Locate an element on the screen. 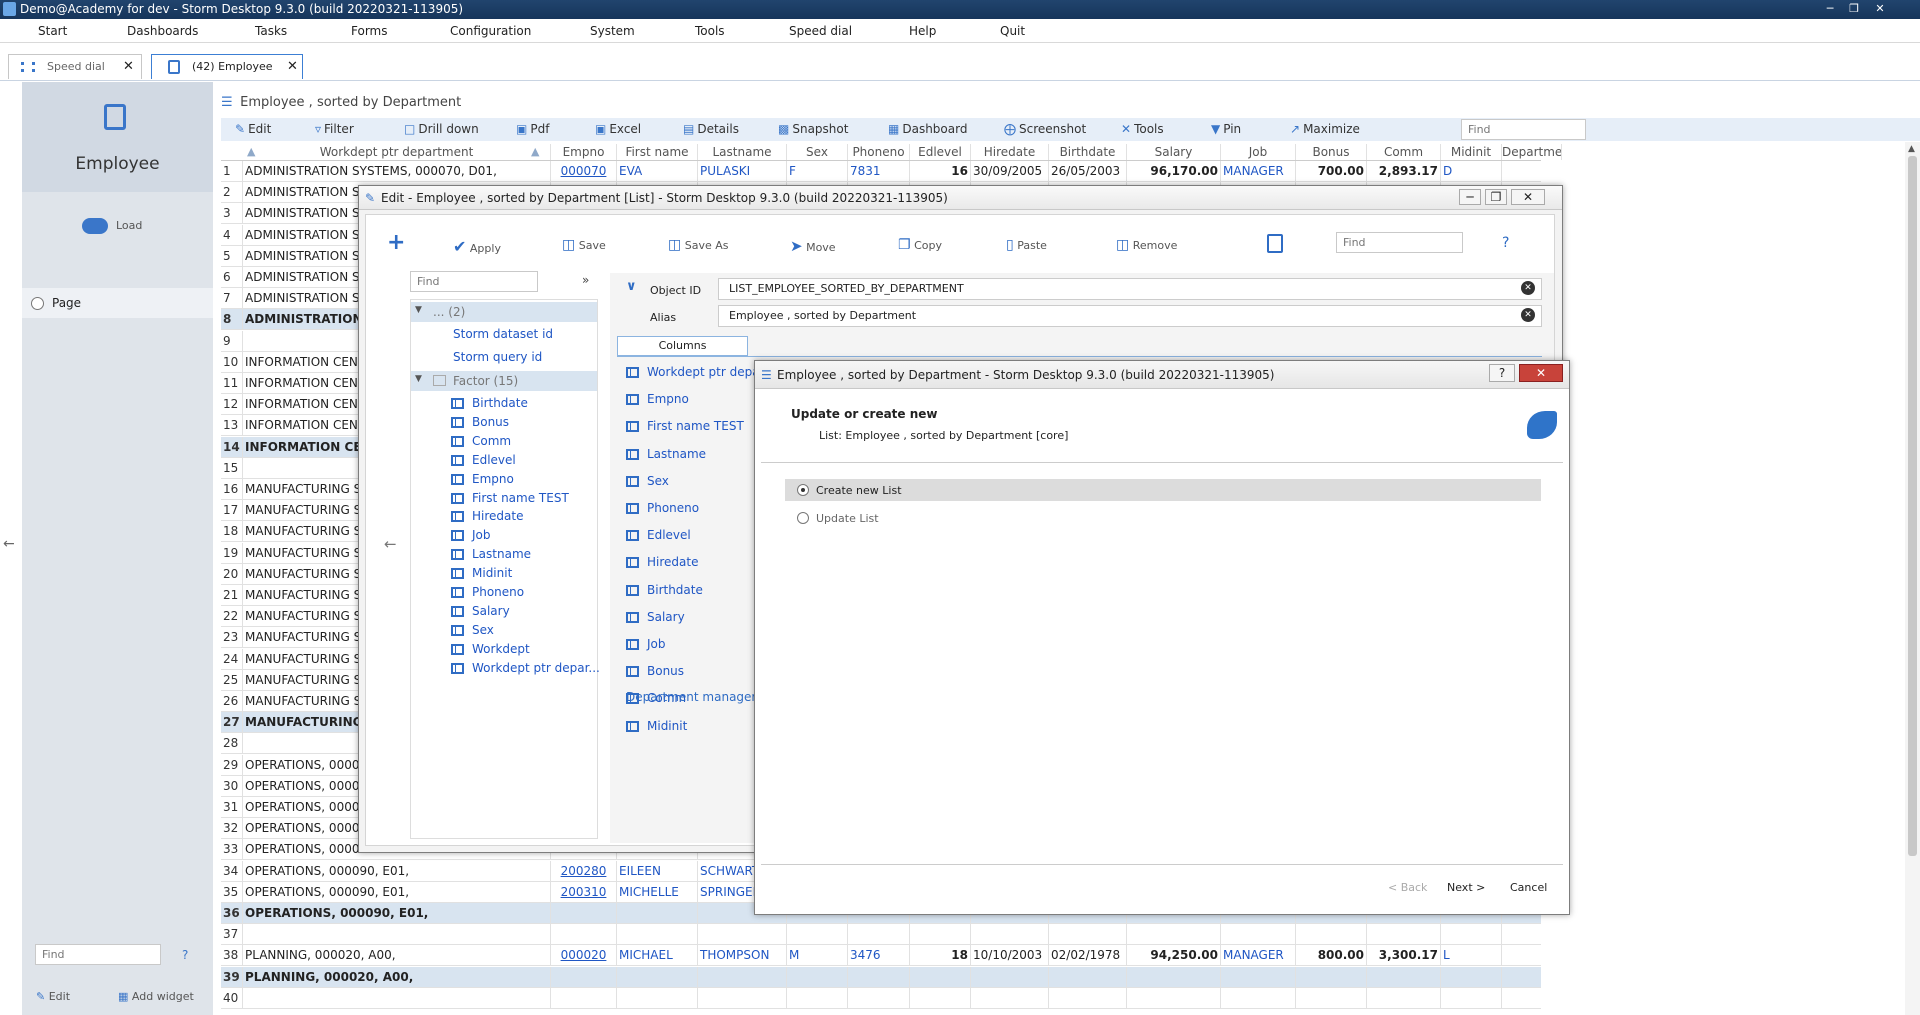 Image resolution: width=1920 pixels, height=1015 pixels. toolbar-edit: ✎ Edit is located at coordinates (253, 129).